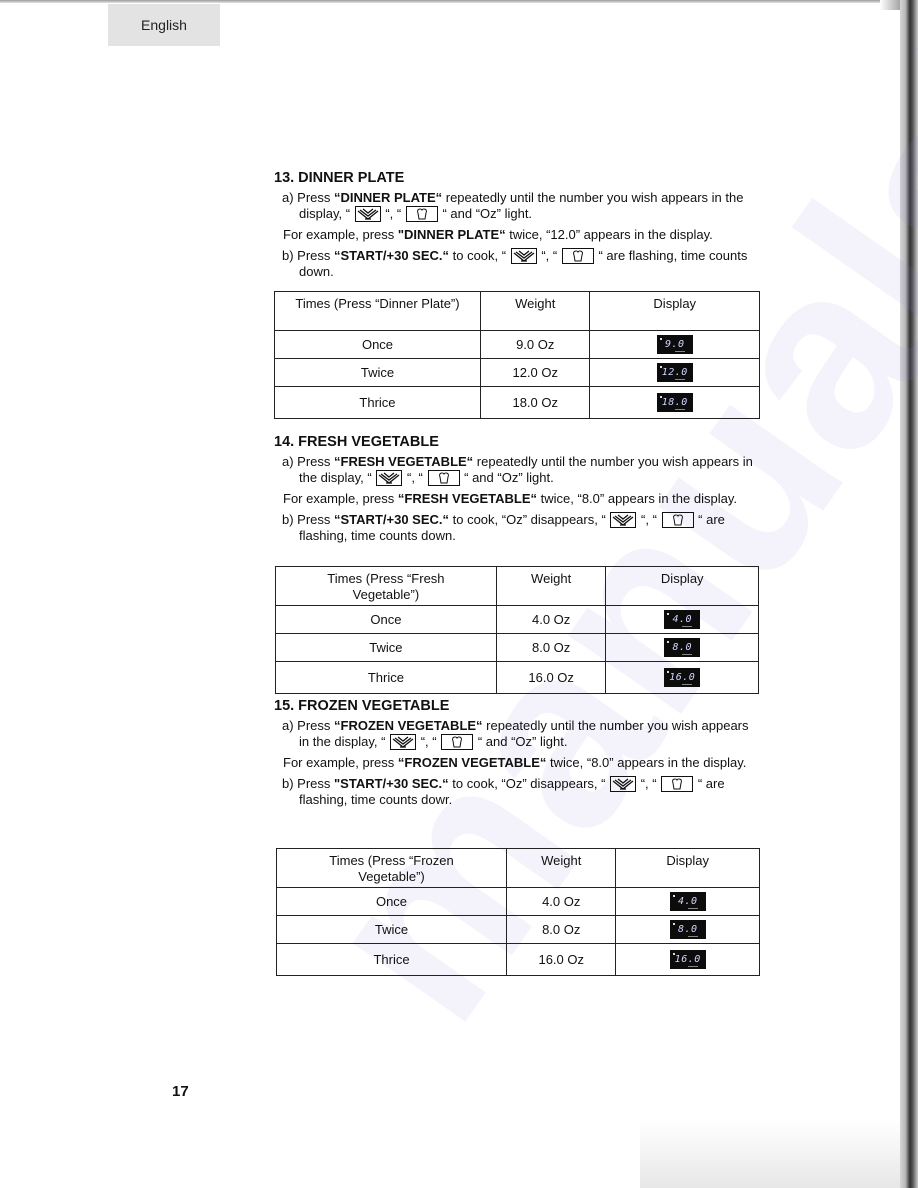  Describe the element at coordinates (391, 868) in the screenshot. I see `column-header: Times (Press “Frozen Vegetable”)` at that location.